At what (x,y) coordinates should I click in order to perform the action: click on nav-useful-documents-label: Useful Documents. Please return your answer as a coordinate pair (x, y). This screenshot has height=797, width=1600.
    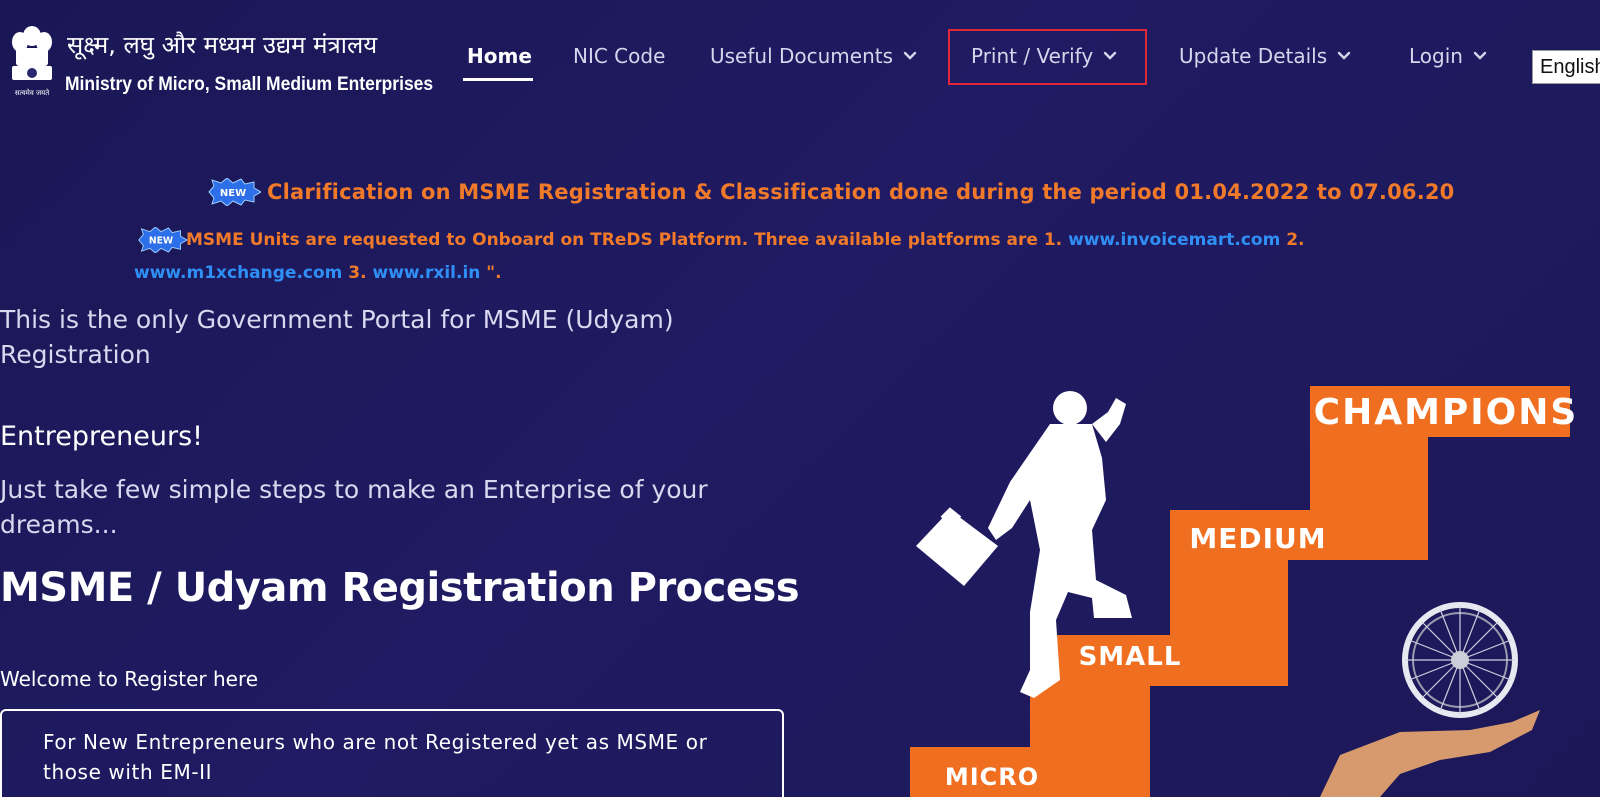
    Looking at the image, I should click on (802, 56).